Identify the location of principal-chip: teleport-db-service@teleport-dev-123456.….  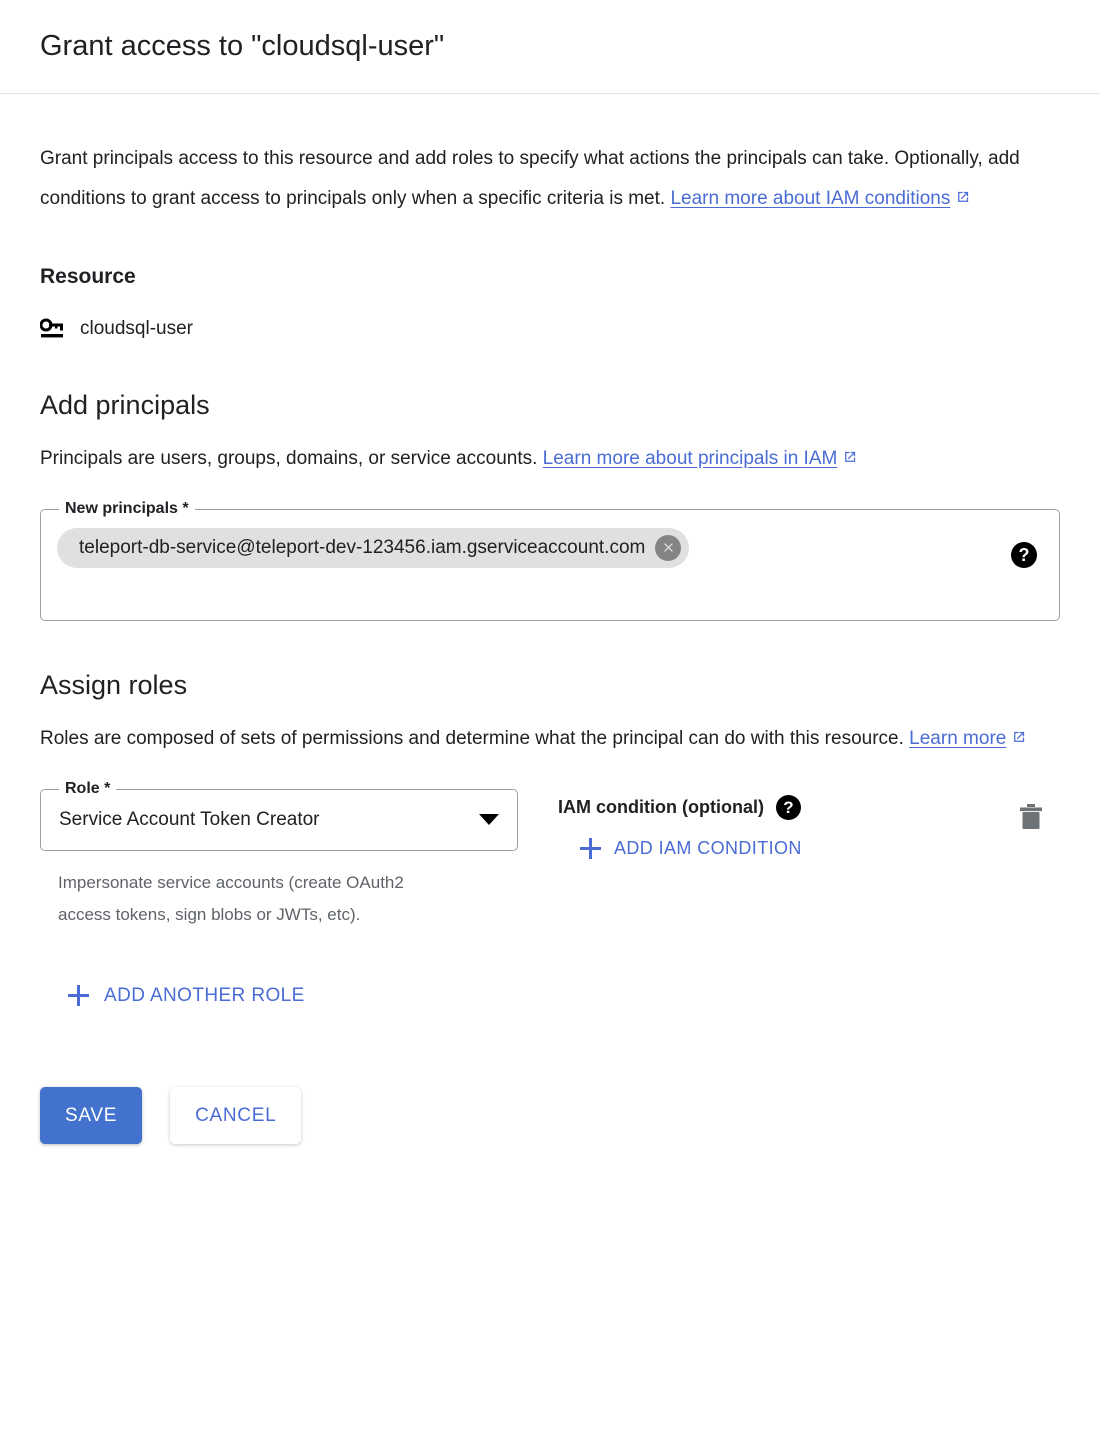
(373, 547).